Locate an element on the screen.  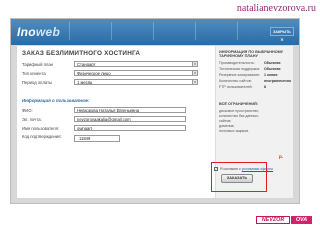
summary-row-label: FTP пользователей: is located at coordinates (236, 87).